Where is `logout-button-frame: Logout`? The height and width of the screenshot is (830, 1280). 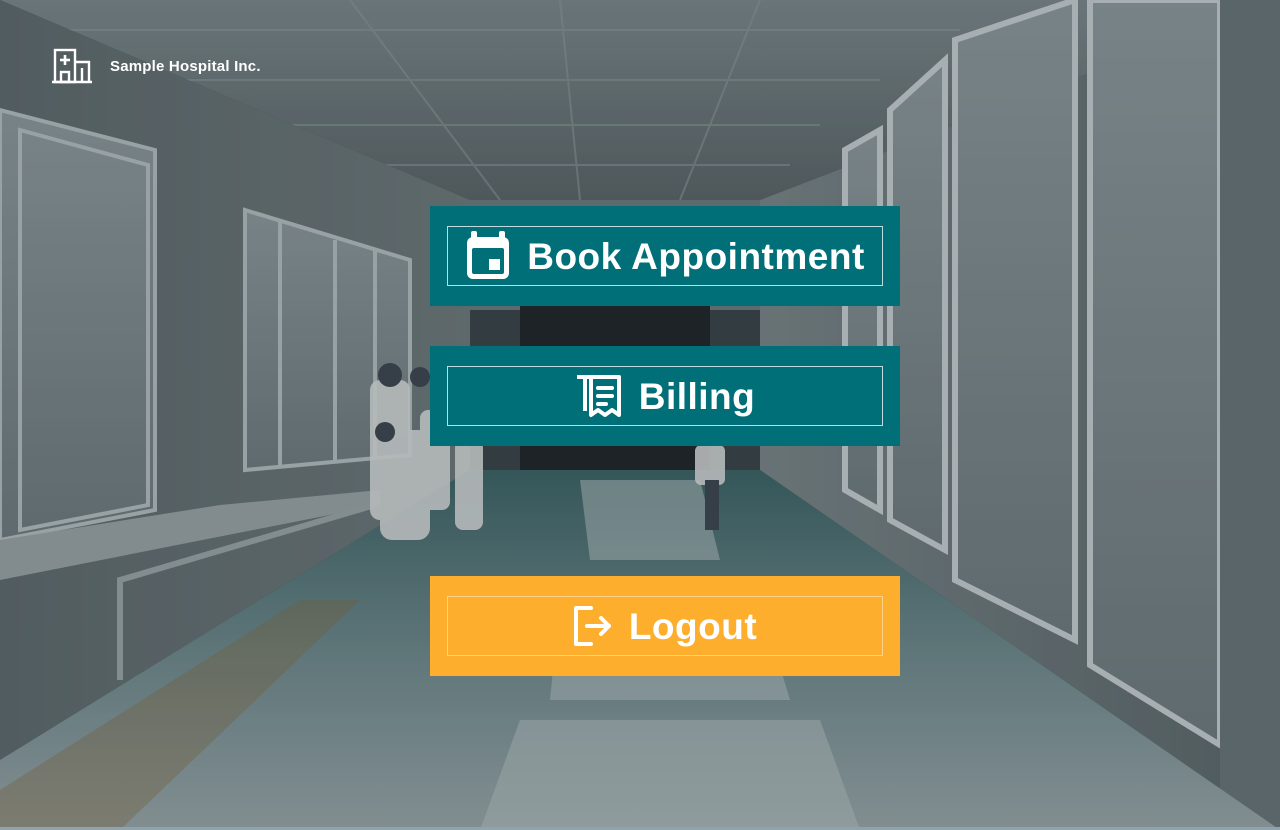
logout-button-frame: Logout is located at coordinates (665, 626).